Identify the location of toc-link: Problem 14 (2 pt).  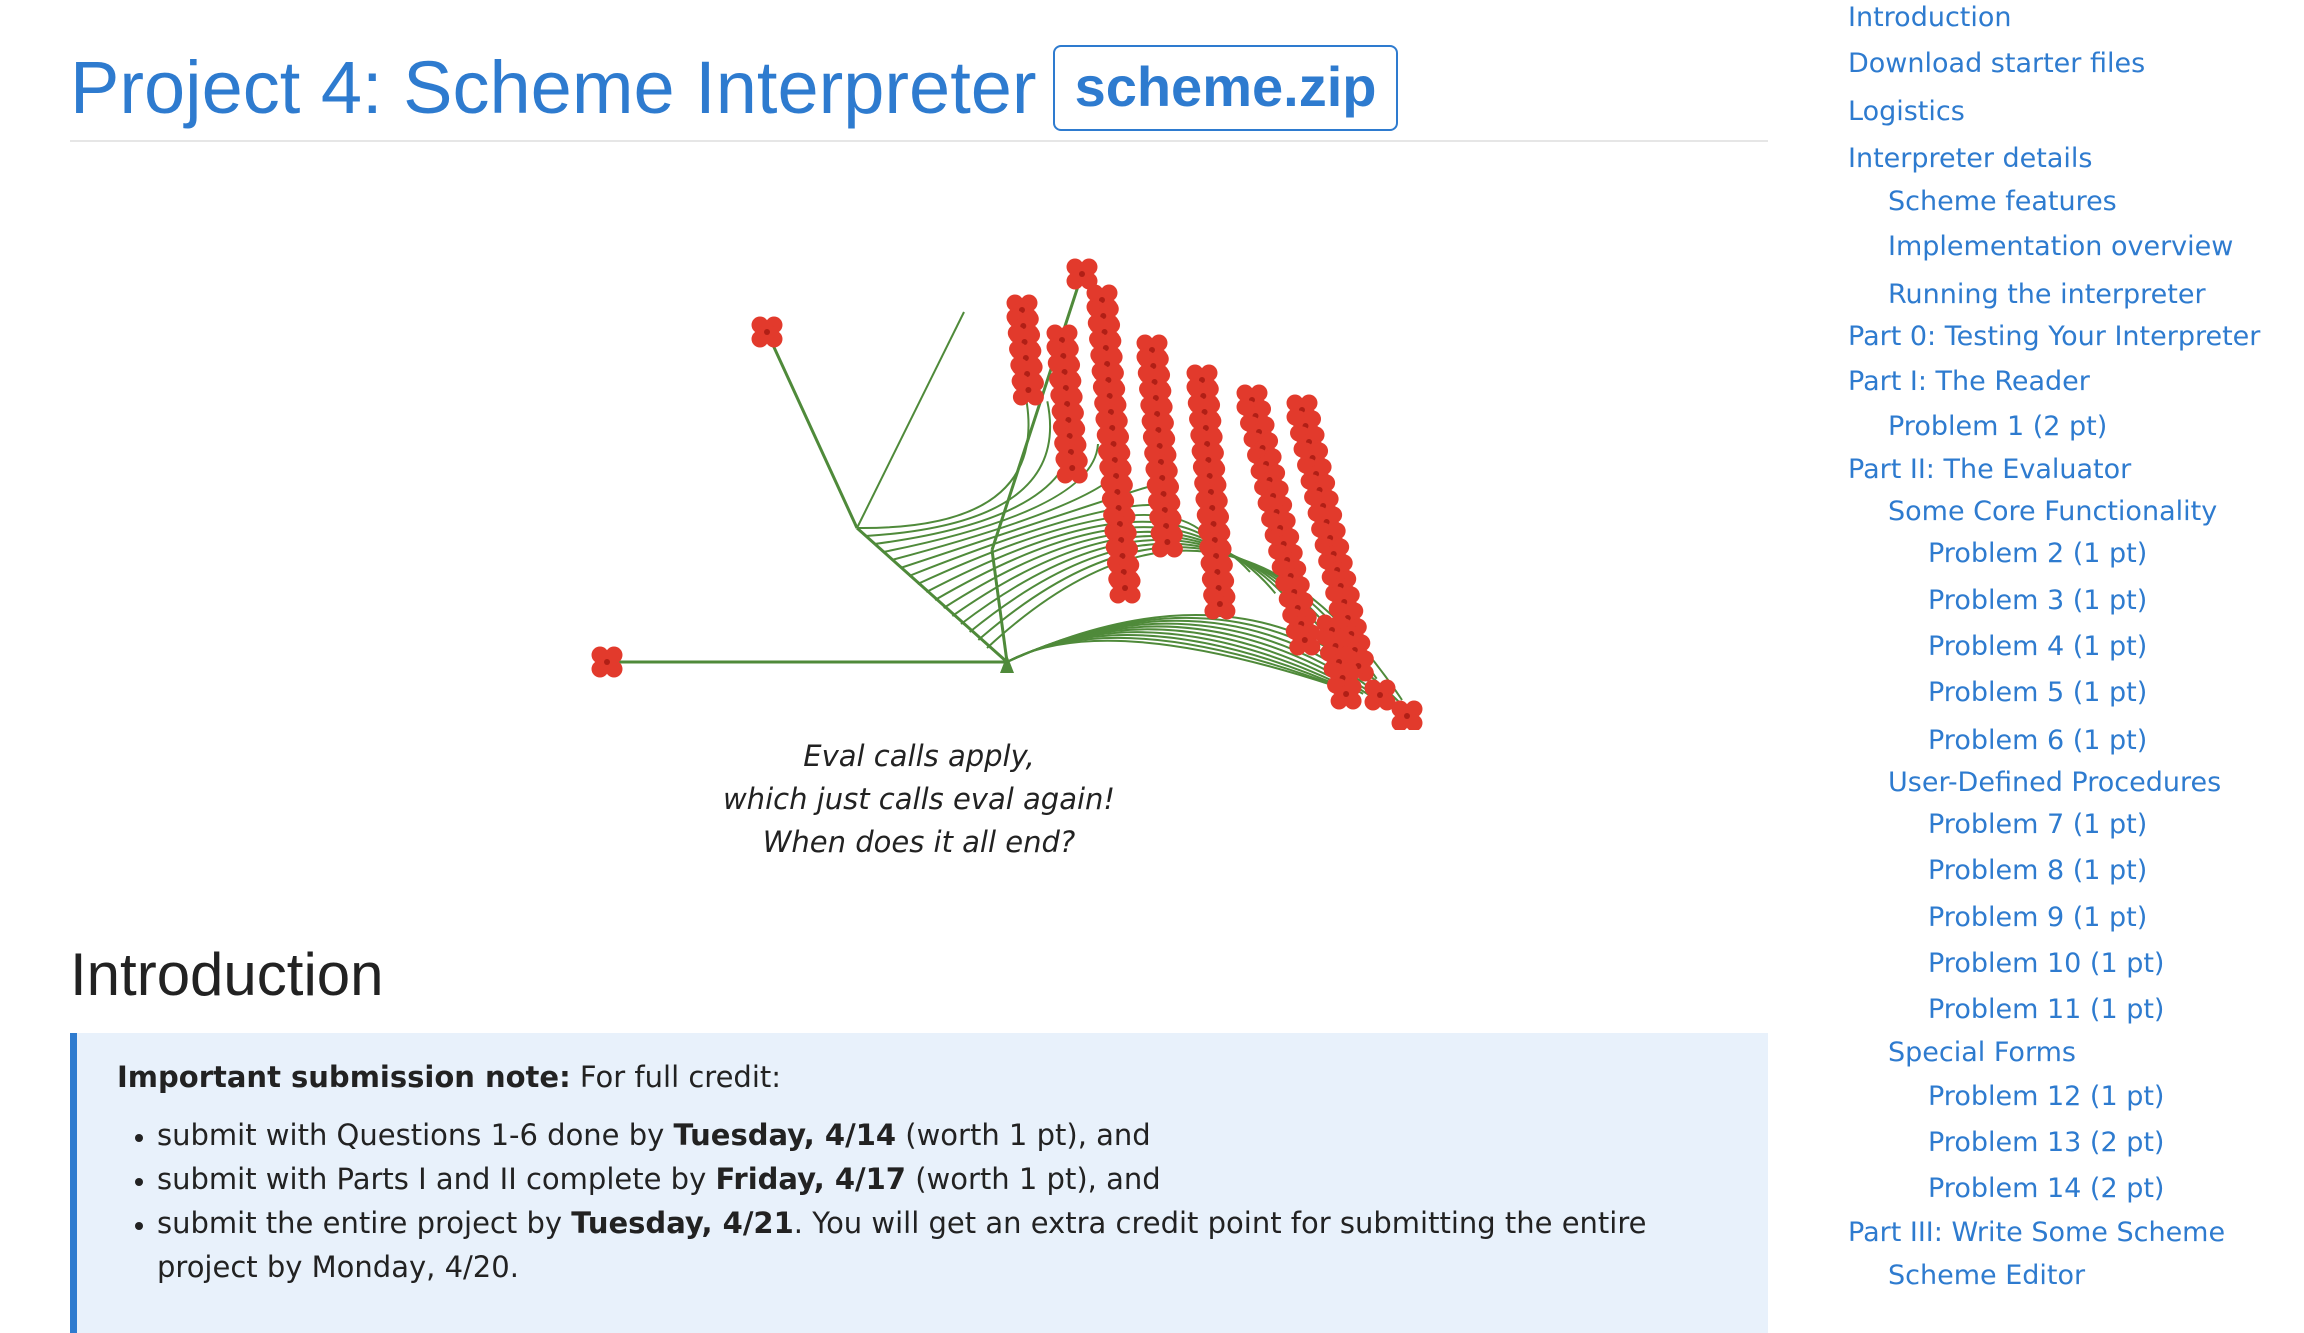
(2046, 1189).